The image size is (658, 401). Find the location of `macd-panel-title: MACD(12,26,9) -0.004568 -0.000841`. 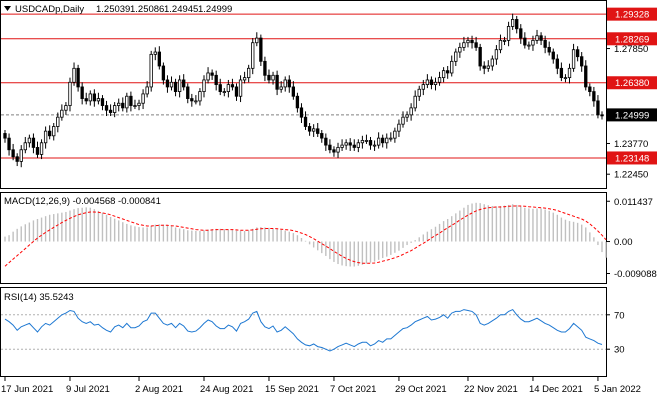

macd-panel-title: MACD(12,26,9) -0.004568 -0.000841 is located at coordinates (82, 201).